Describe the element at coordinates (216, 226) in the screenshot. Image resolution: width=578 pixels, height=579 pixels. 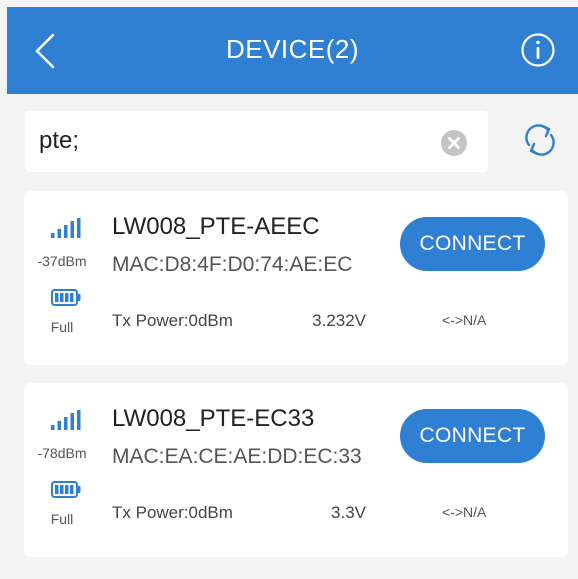
I see `device-name: LW008_PTE-AEEC` at that location.